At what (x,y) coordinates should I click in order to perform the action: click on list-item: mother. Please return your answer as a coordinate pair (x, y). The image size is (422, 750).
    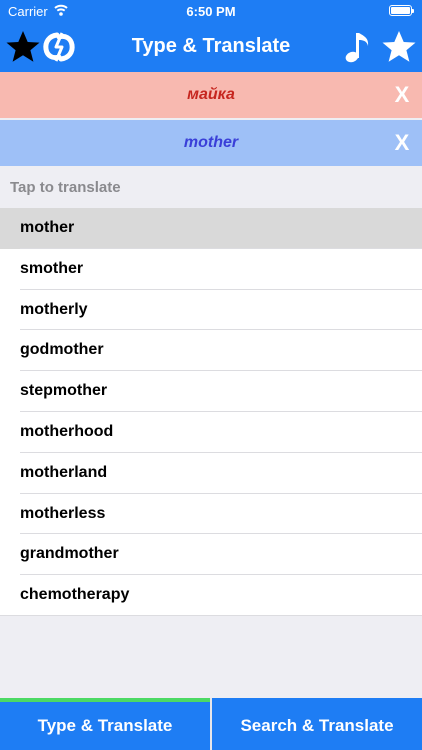
    Looking at the image, I should click on (211, 228).